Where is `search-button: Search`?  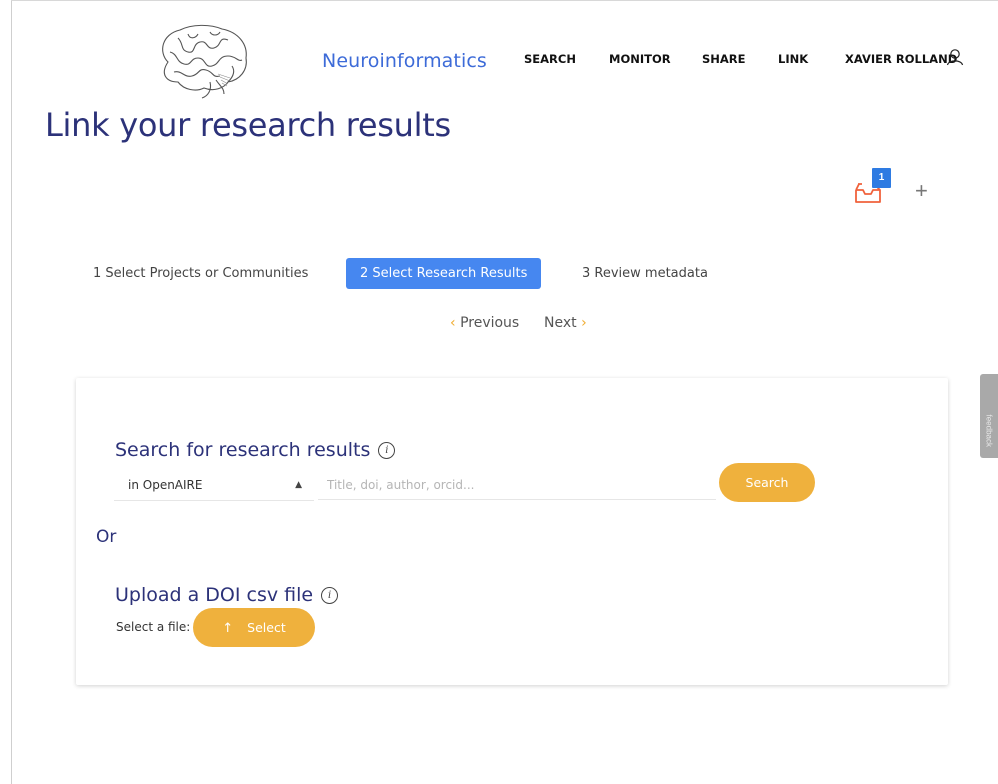
search-button: Search is located at coordinates (767, 482).